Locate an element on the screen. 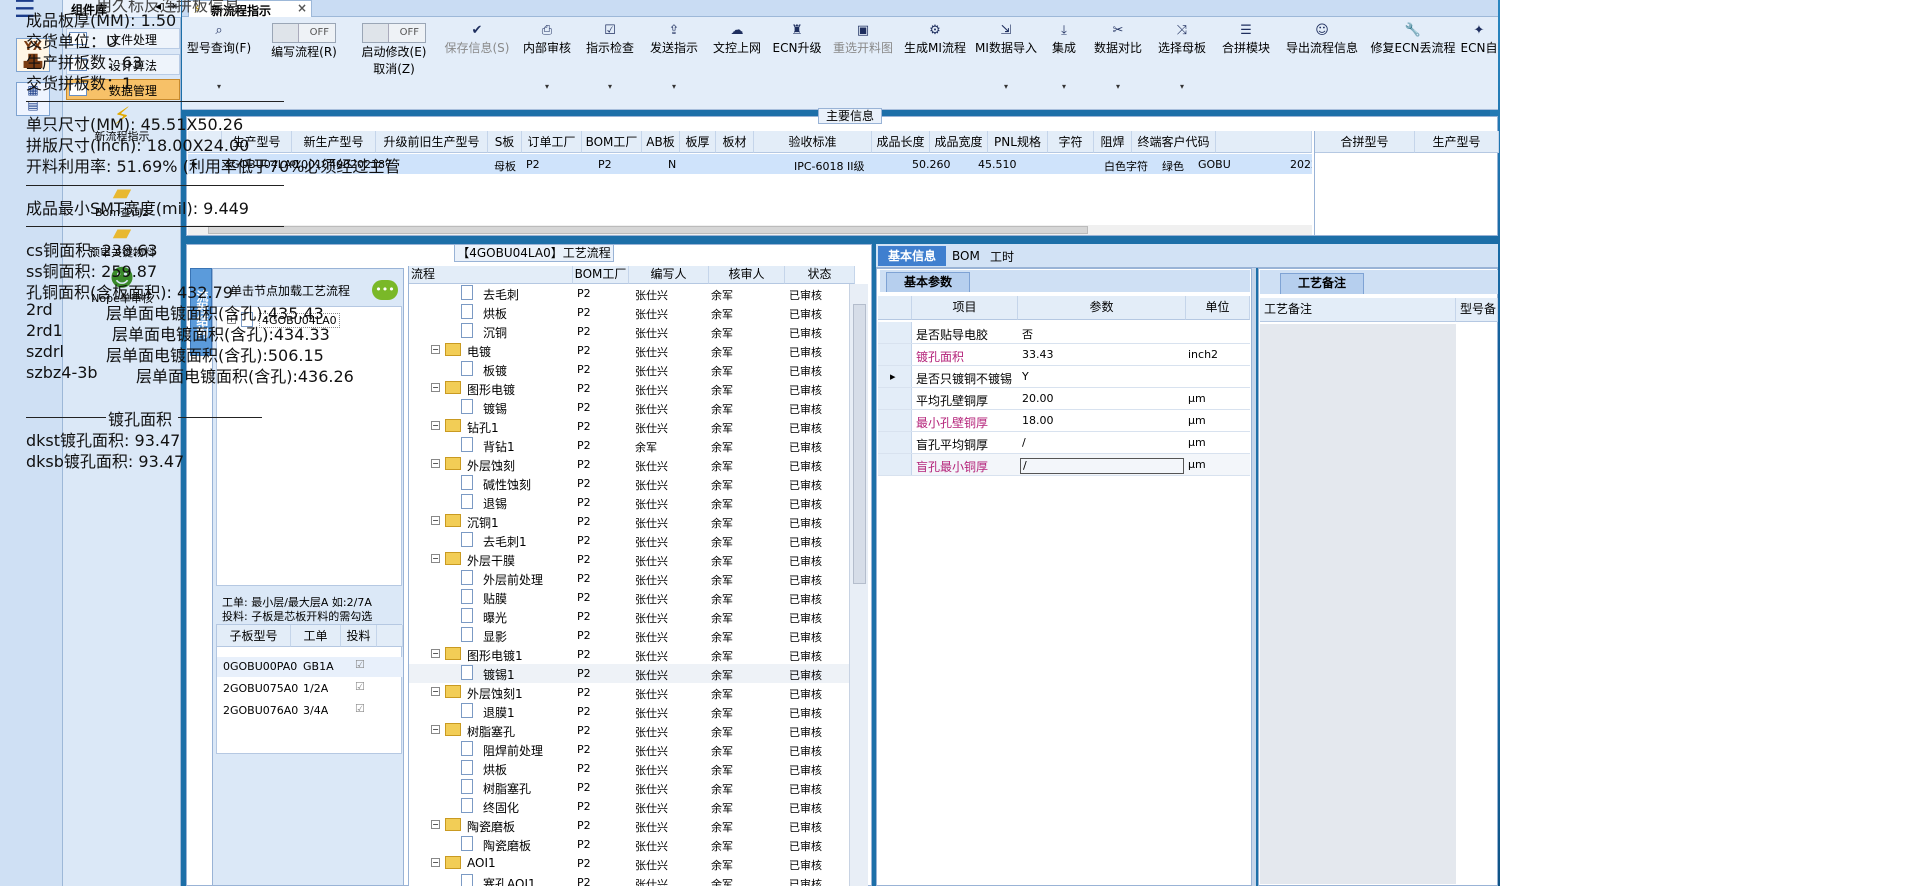 Image resolution: width=1920 pixels, height=886 pixels. column-header: 字符 is located at coordinates (1071, 142).